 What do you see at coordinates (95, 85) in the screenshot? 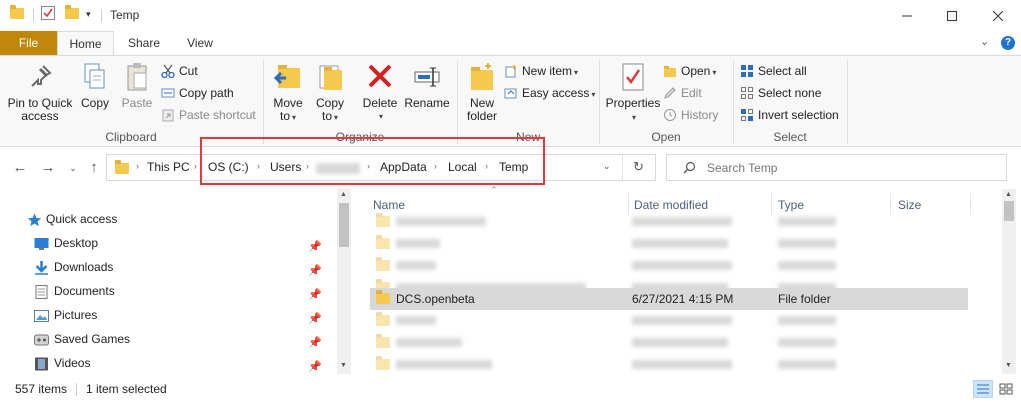
I see `copy-button: Copy` at bounding box center [95, 85].